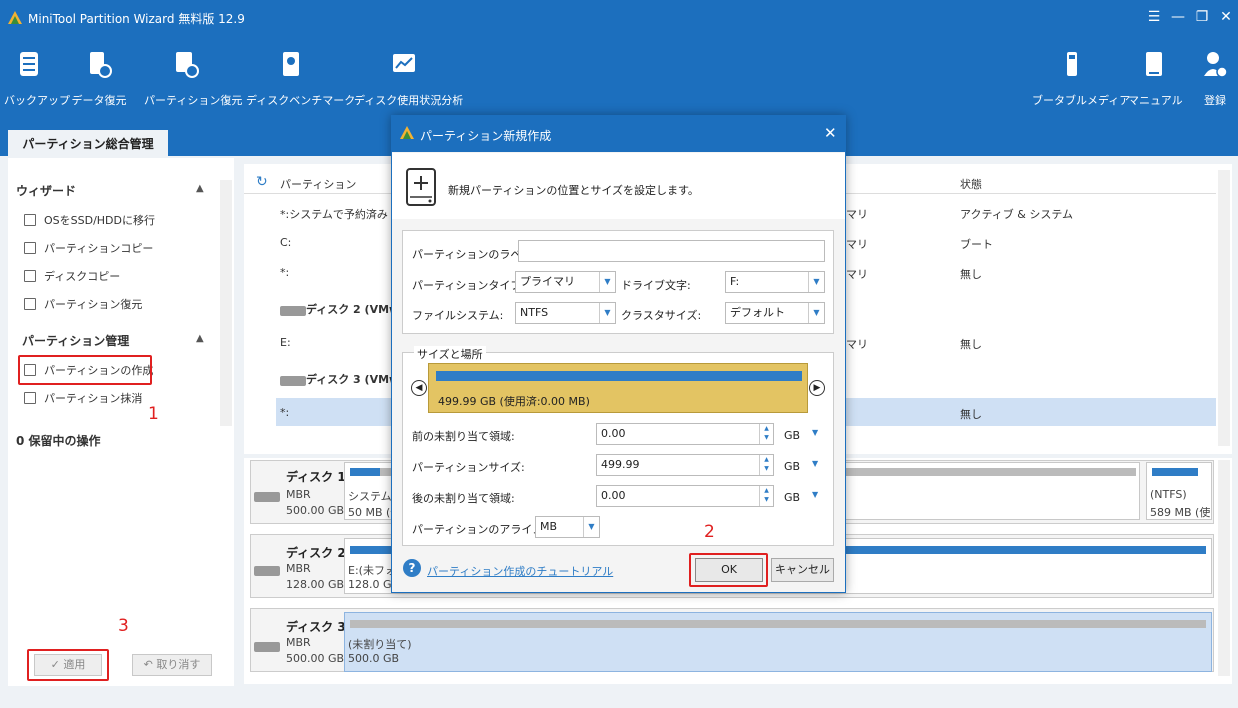 This screenshot has width=1238, height=708. What do you see at coordinates (1224, 308) in the screenshot?
I see `table-scrollbar` at bounding box center [1224, 308].